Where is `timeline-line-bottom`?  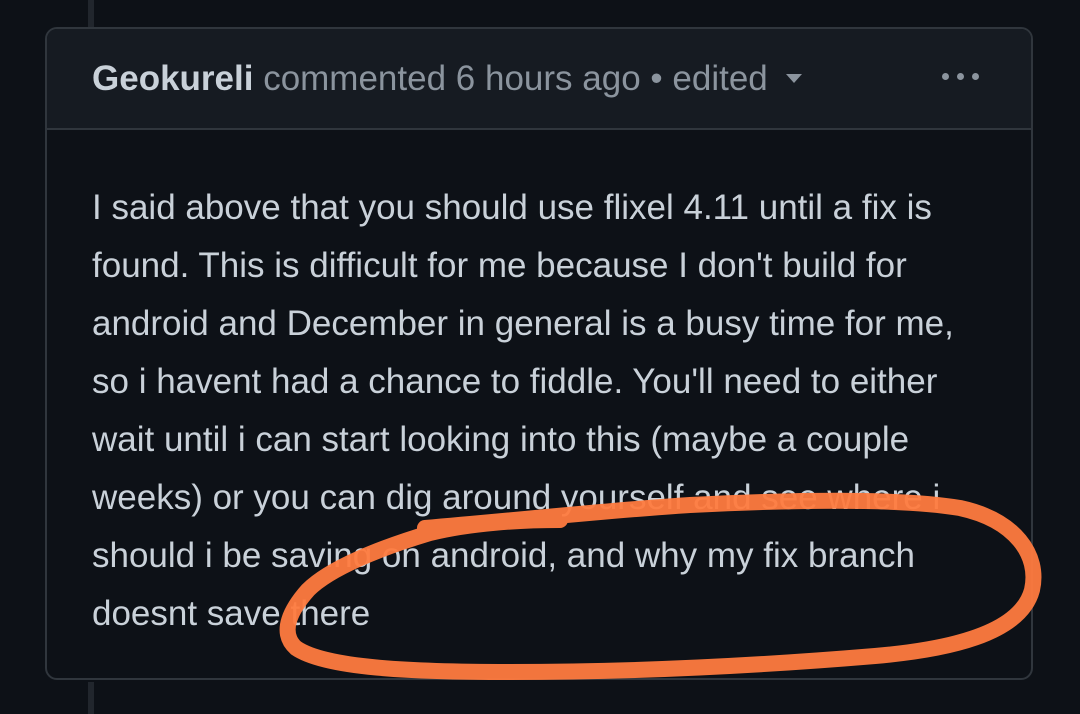
timeline-line-bottom is located at coordinates (91, 698).